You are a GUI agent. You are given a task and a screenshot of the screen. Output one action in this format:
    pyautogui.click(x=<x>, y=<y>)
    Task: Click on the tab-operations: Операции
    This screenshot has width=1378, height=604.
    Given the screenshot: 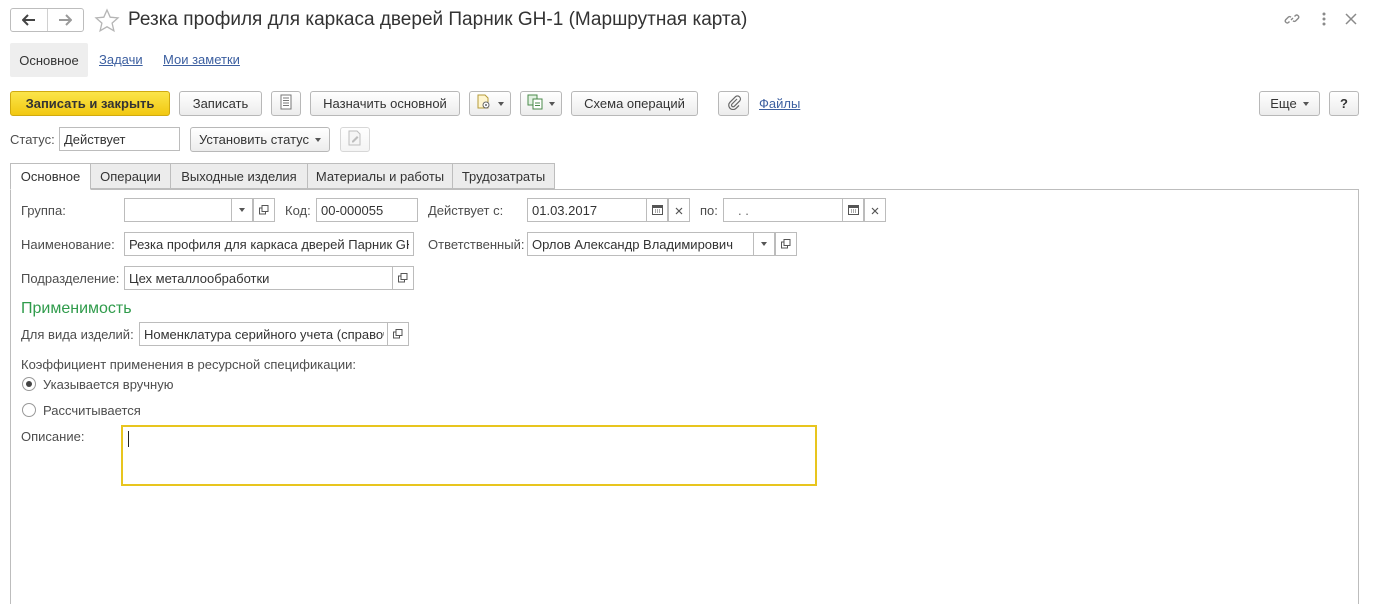 What is the action you would take?
    pyautogui.click(x=130, y=176)
    